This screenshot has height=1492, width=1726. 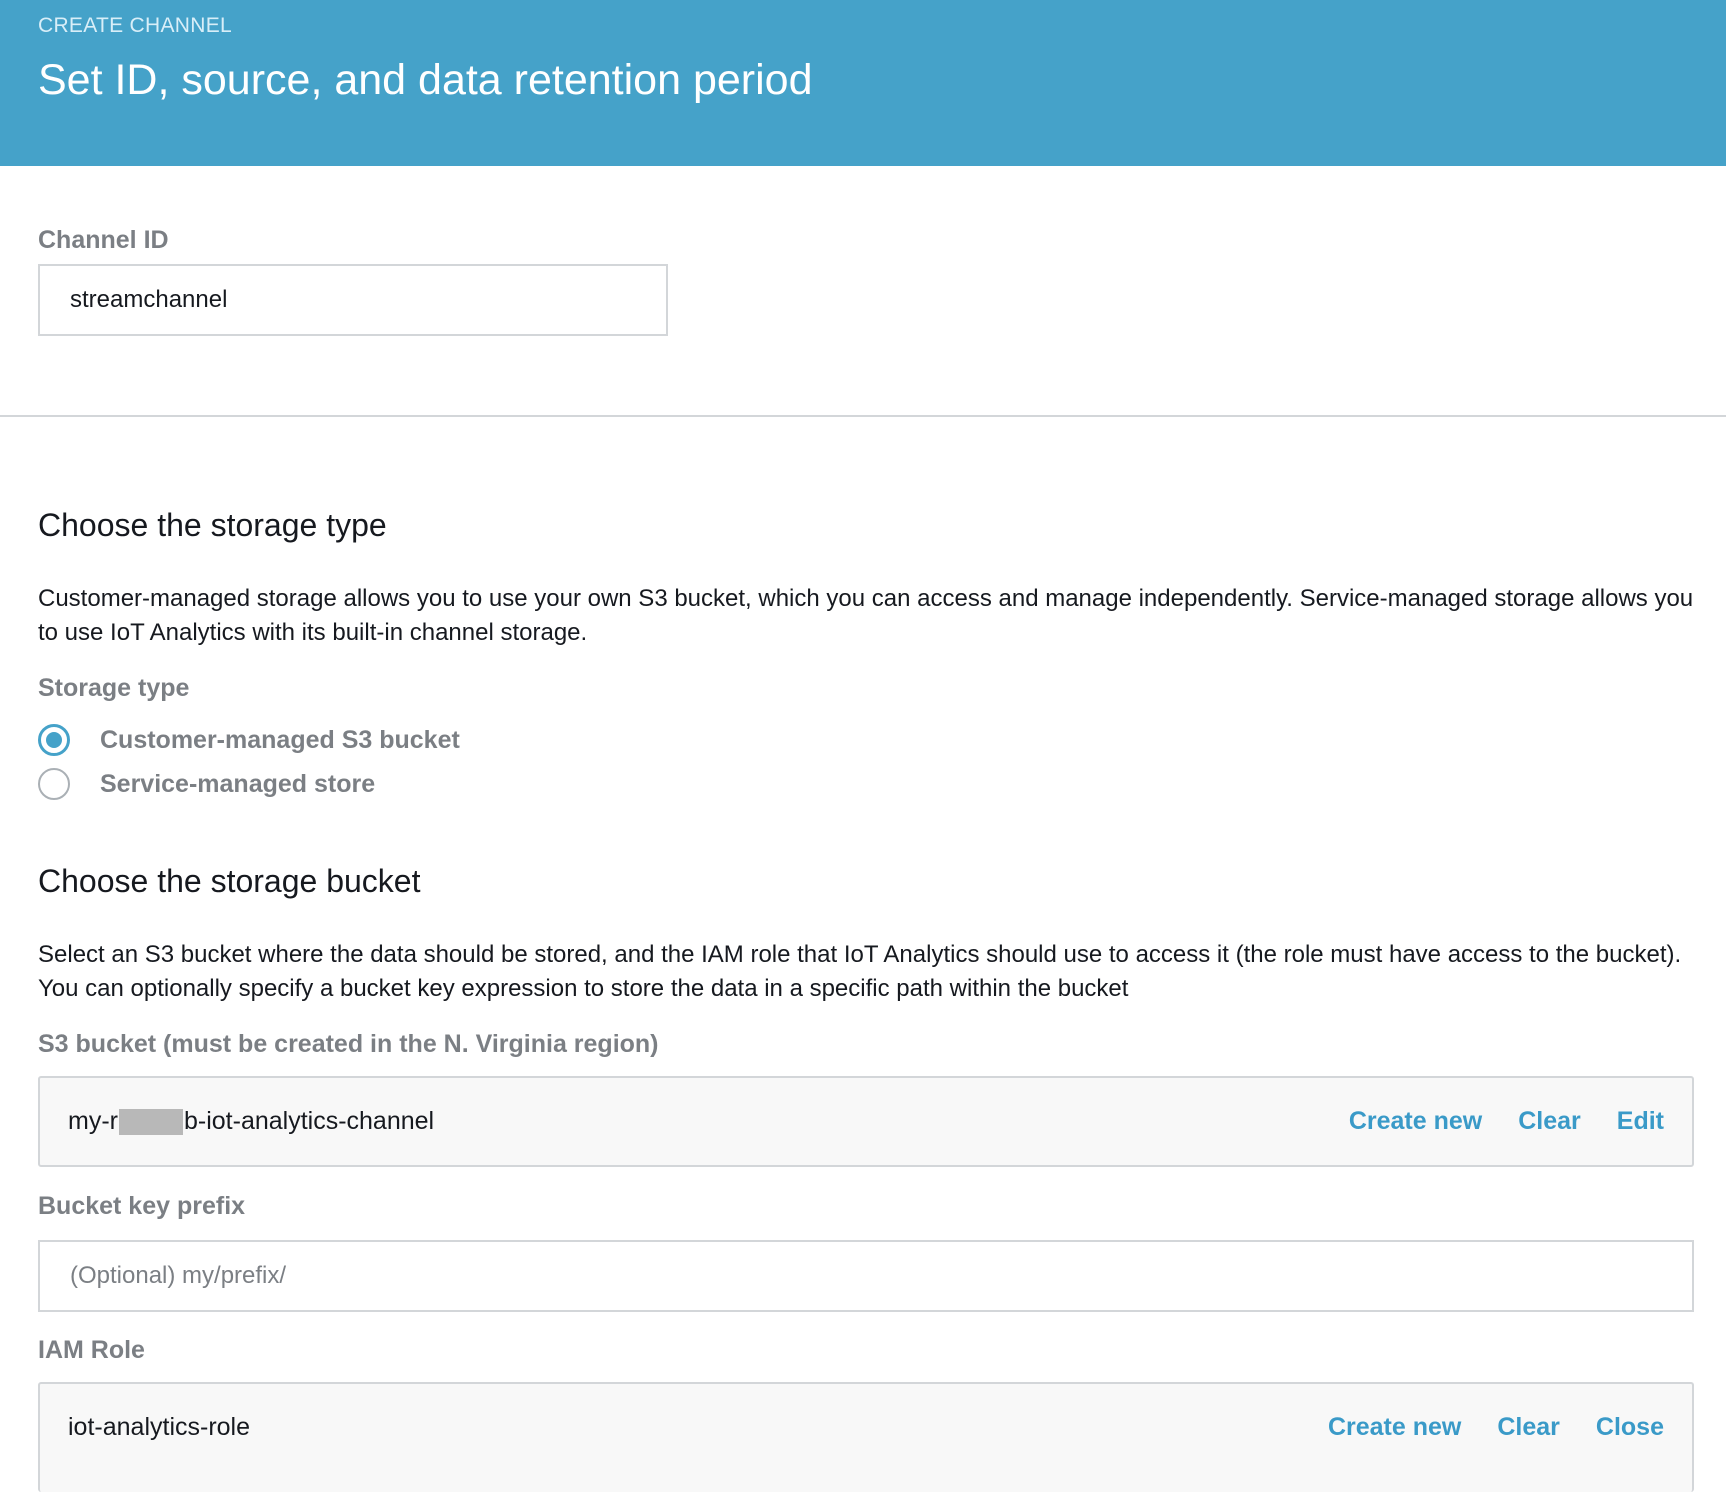 What do you see at coordinates (1394, 1427) in the screenshot?
I see `iam-create-new-link: Create new` at bounding box center [1394, 1427].